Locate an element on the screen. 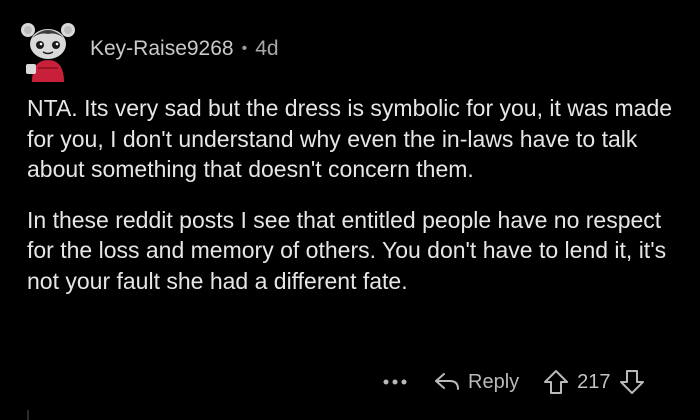  reply-button: Reply is located at coordinates (476, 382).